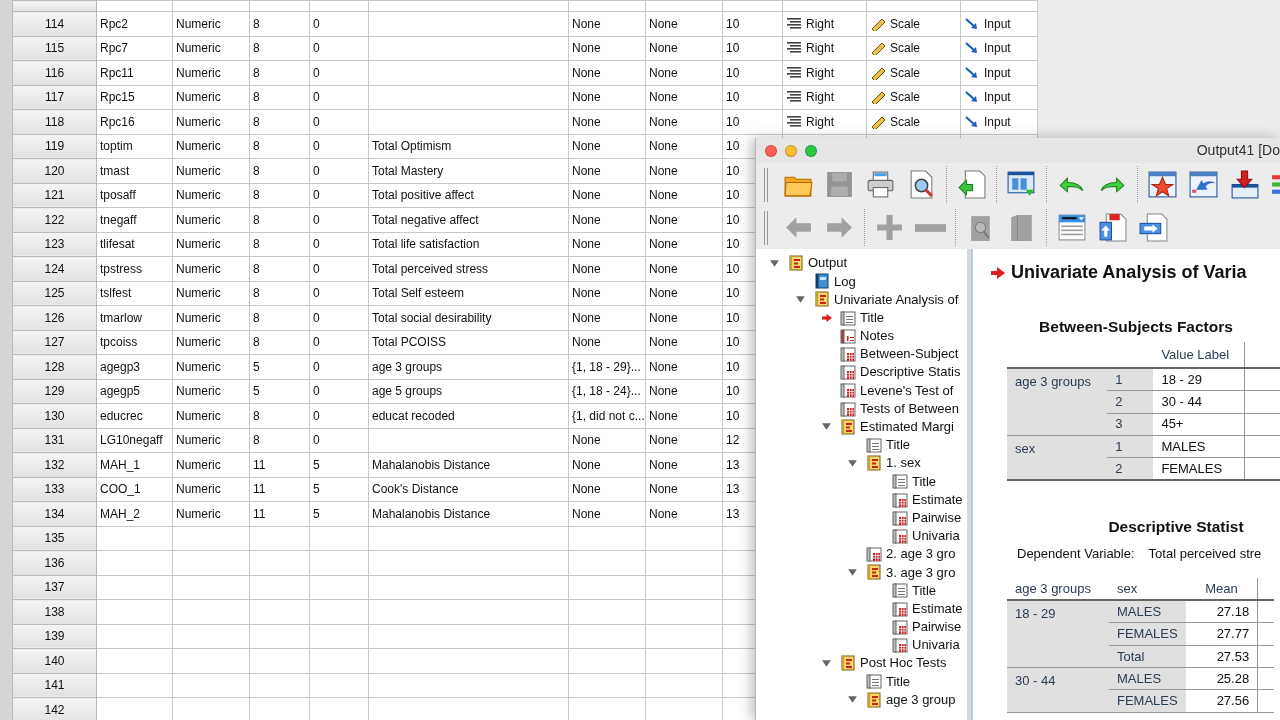 Image resolution: width=1280 pixels, height=720 pixels. What do you see at coordinates (877, 336) in the screenshot?
I see `outline-label: Notes` at bounding box center [877, 336].